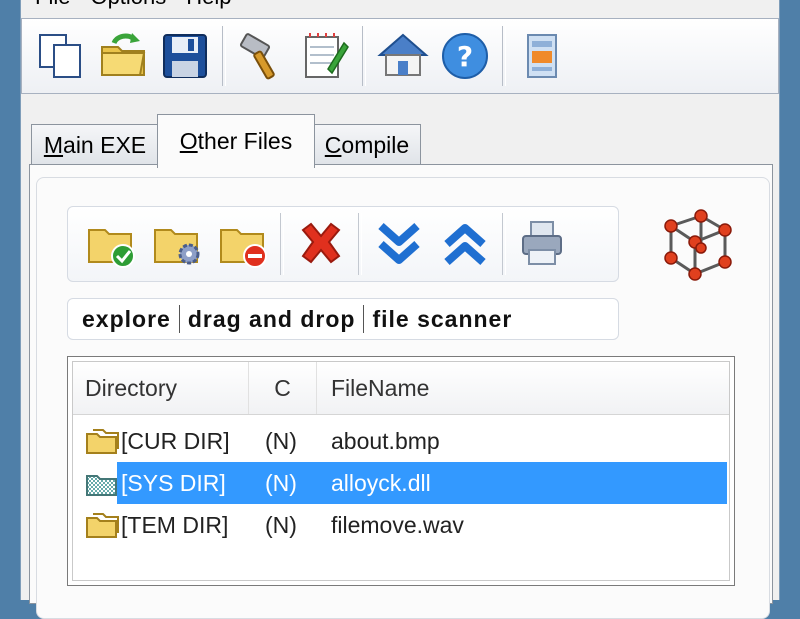  I want to click on column-header-c: C, so click(283, 388).